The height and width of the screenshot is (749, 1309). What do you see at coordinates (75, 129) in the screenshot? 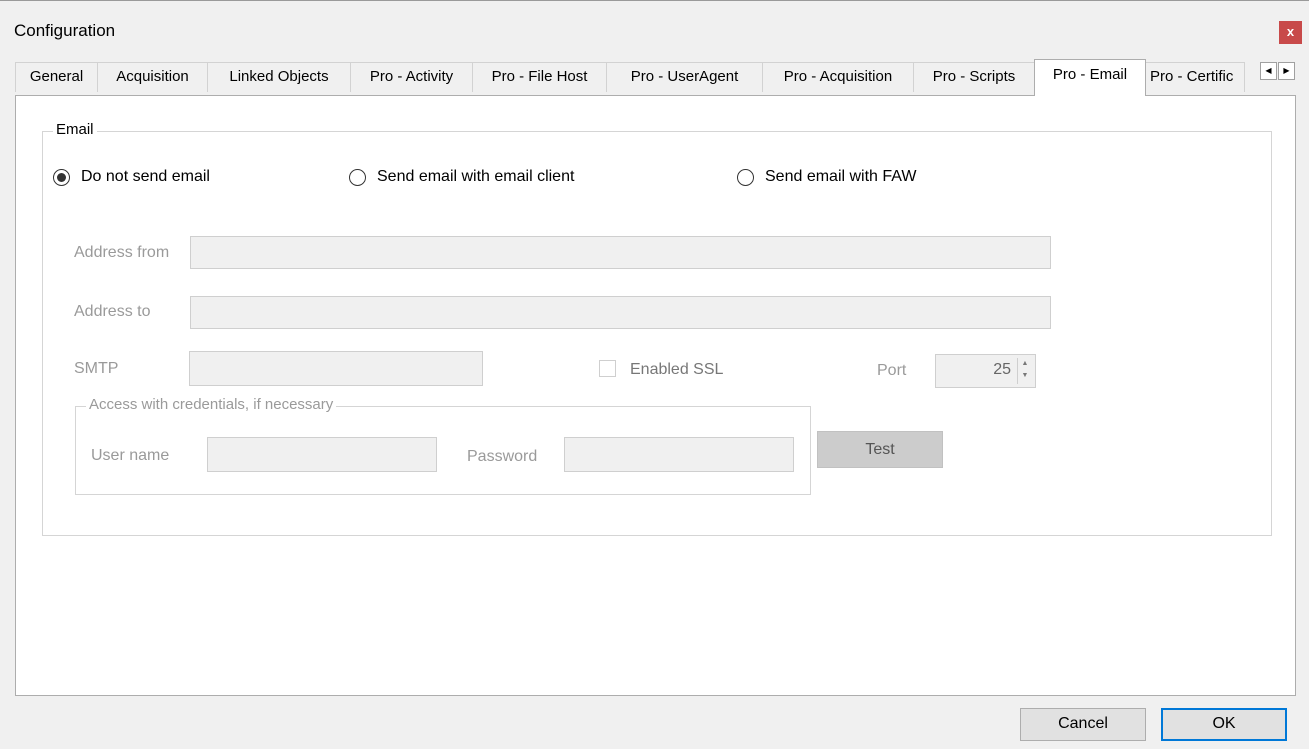
I see `email-group-legend: Email` at bounding box center [75, 129].